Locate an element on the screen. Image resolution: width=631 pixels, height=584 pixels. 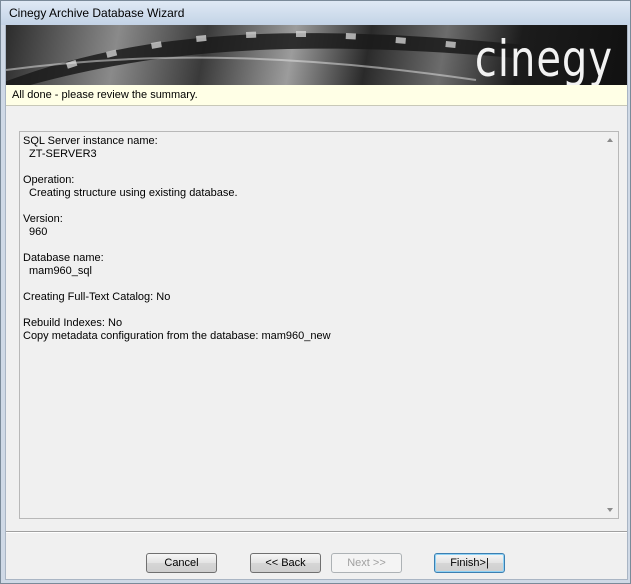
summary-label: Database name: is located at coordinates (63, 258).